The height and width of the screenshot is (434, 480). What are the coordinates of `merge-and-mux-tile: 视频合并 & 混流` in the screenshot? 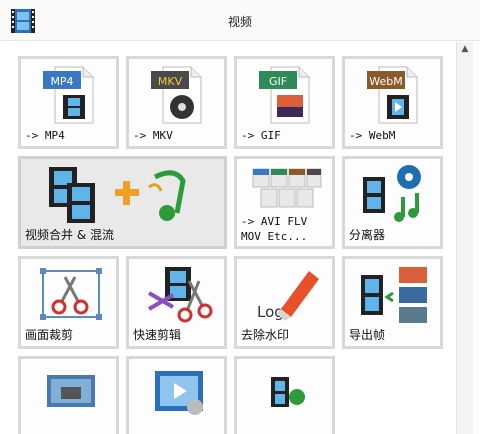 It's located at (122, 202).